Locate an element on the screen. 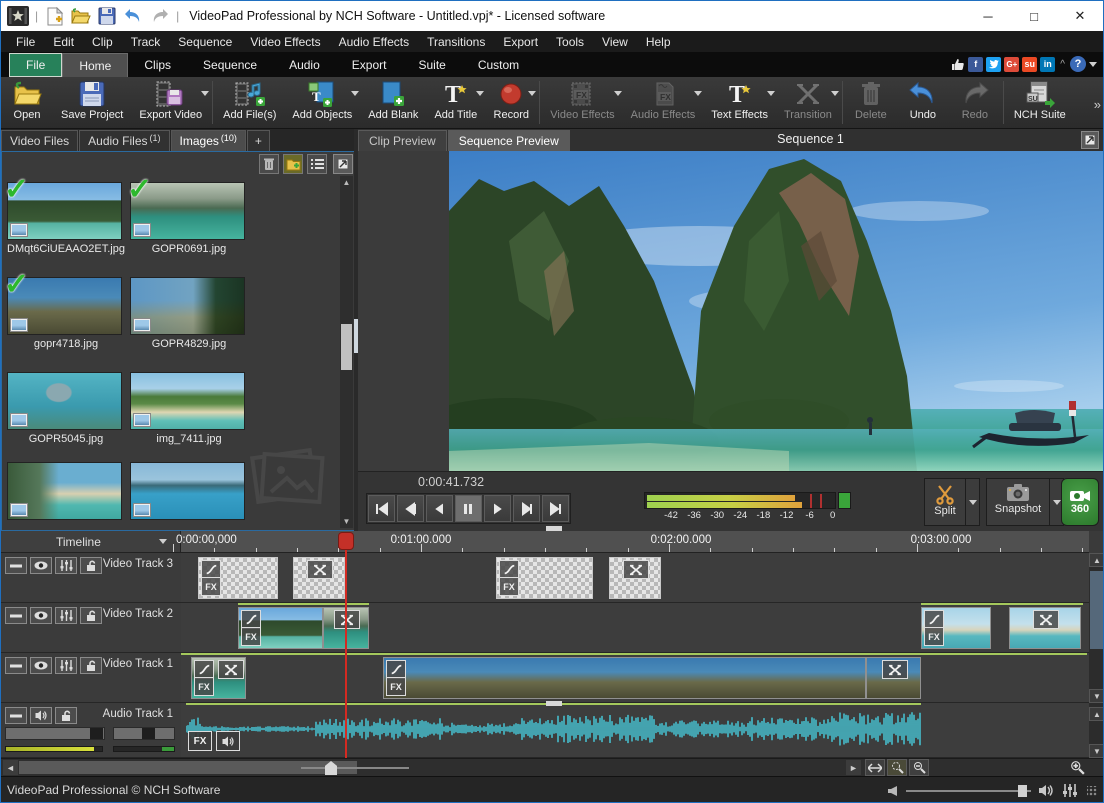 The height and width of the screenshot is (803, 1104). playhead-handle is located at coordinates (346, 541).